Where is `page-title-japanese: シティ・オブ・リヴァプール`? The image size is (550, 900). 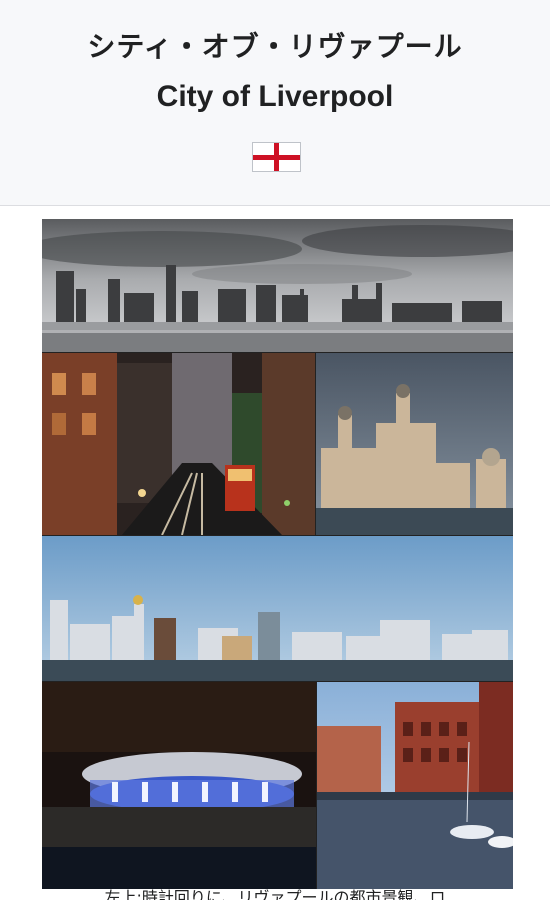 page-title-japanese: シティ・オブ・リヴァプール is located at coordinates (275, 46).